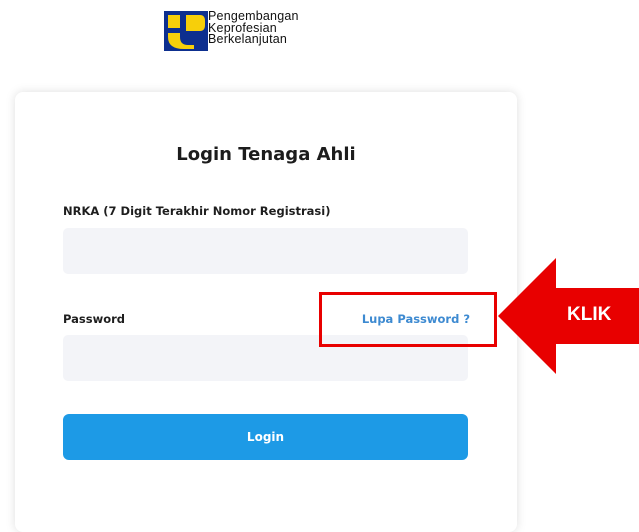  What do you see at coordinates (197, 211) in the screenshot?
I see `nrka-label: NRKA (7 Digit Terakhir Nomor Registrasi)` at bounding box center [197, 211].